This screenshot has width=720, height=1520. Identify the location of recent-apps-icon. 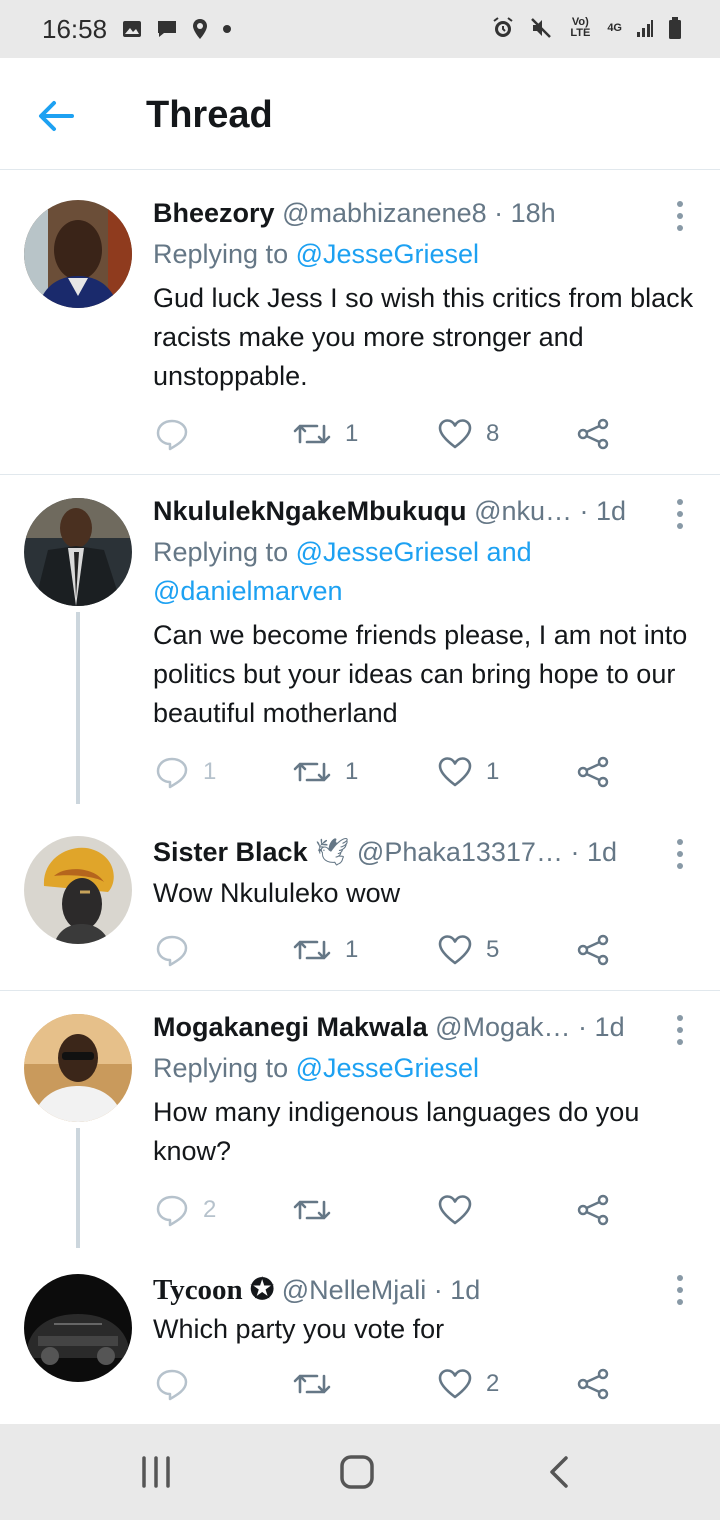
(156, 1472).